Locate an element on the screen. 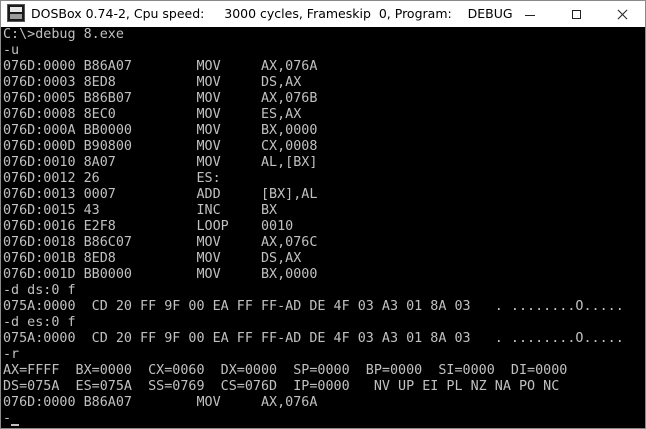 The image size is (646, 429). console-line: 076D:000A BB0000 MOV BX,0000 is located at coordinates (160, 130).